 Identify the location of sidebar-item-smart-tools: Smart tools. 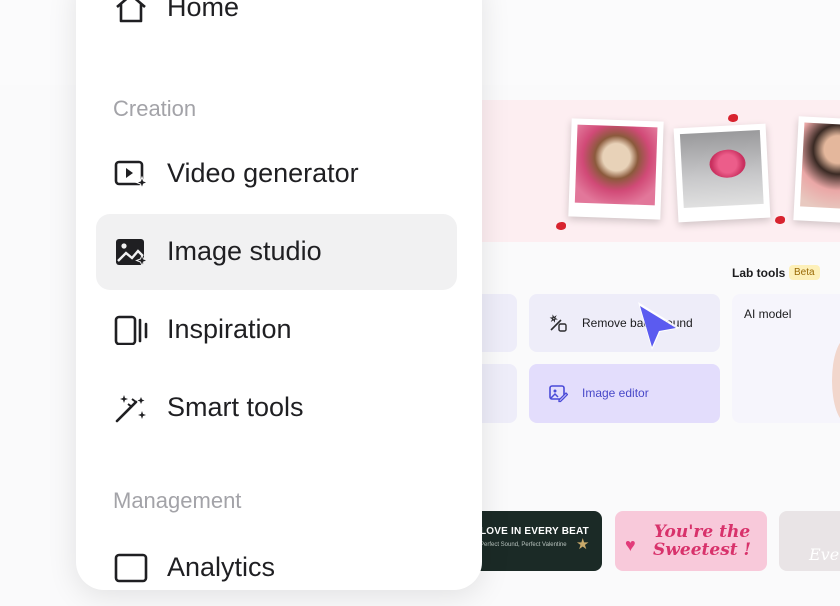
(276, 408).